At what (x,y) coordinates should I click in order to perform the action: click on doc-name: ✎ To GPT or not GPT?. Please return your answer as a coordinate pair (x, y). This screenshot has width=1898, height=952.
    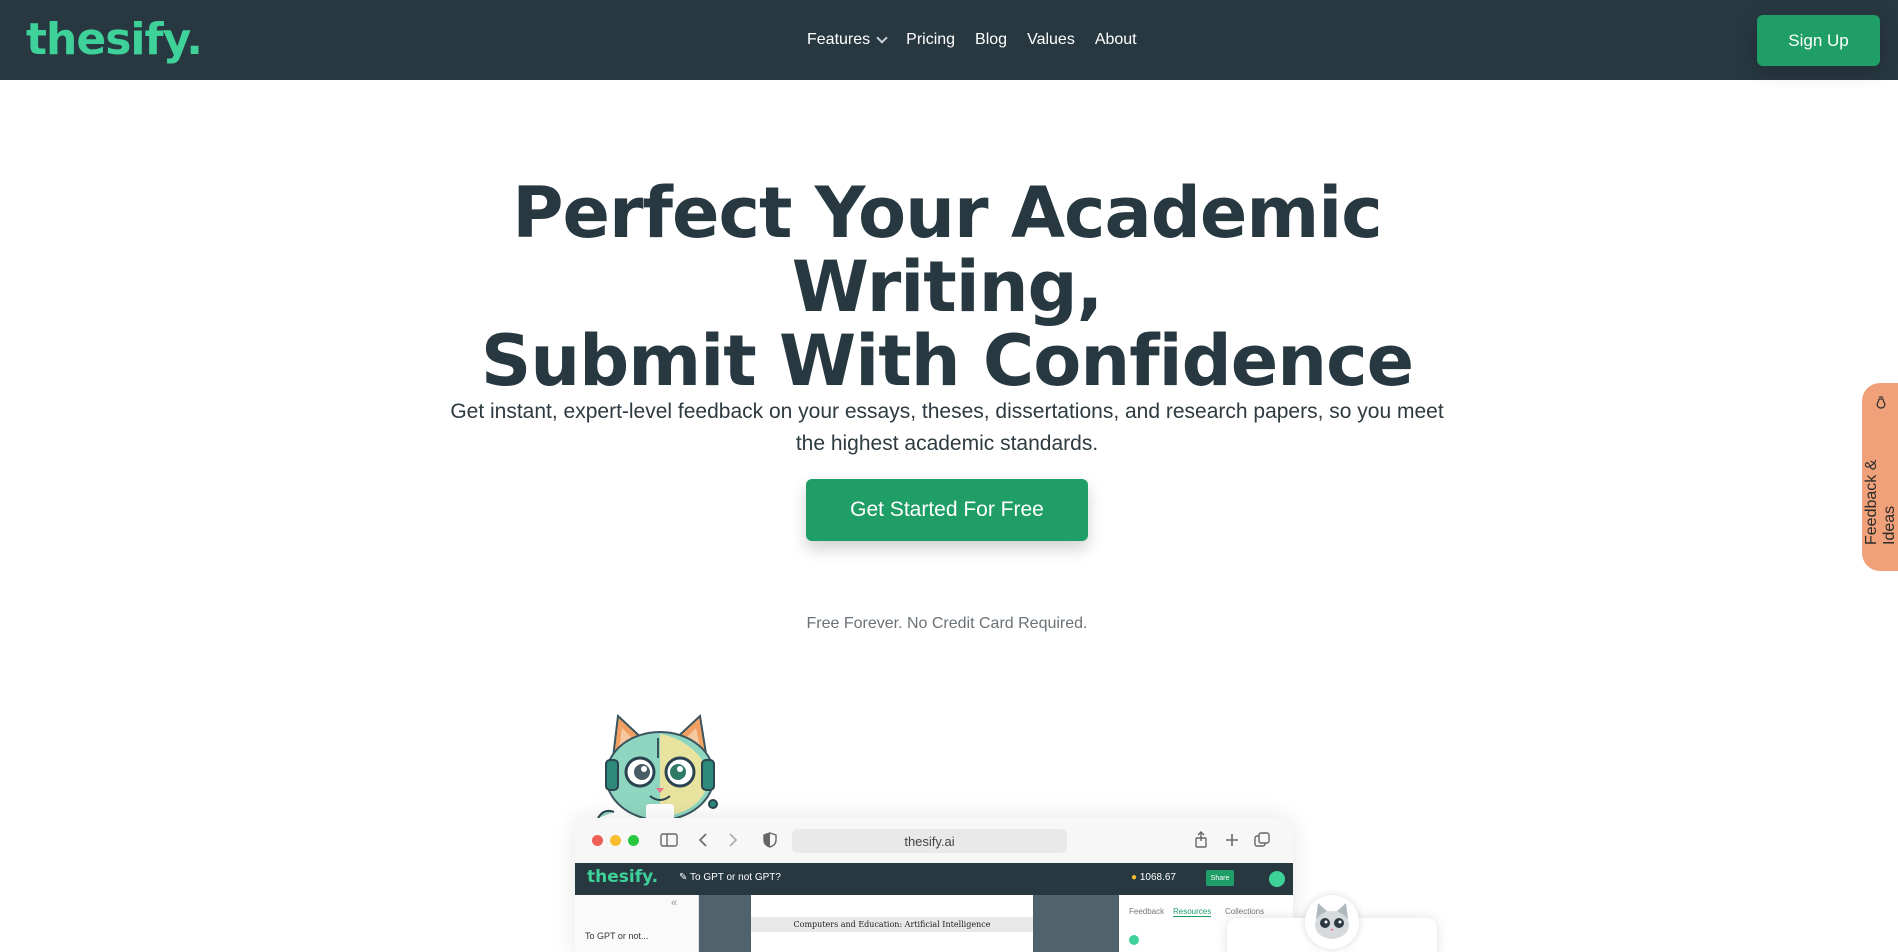
    Looking at the image, I should click on (730, 877).